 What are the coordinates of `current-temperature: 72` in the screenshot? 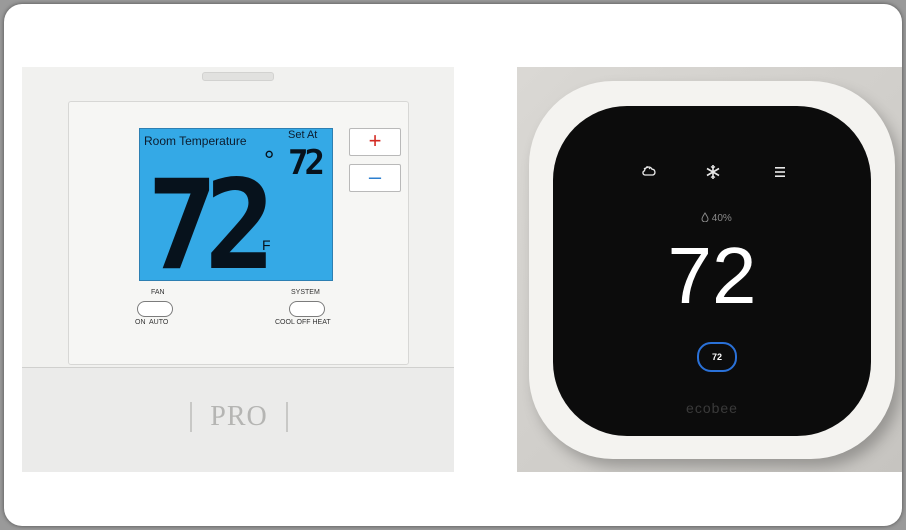 It's located at (712, 275).